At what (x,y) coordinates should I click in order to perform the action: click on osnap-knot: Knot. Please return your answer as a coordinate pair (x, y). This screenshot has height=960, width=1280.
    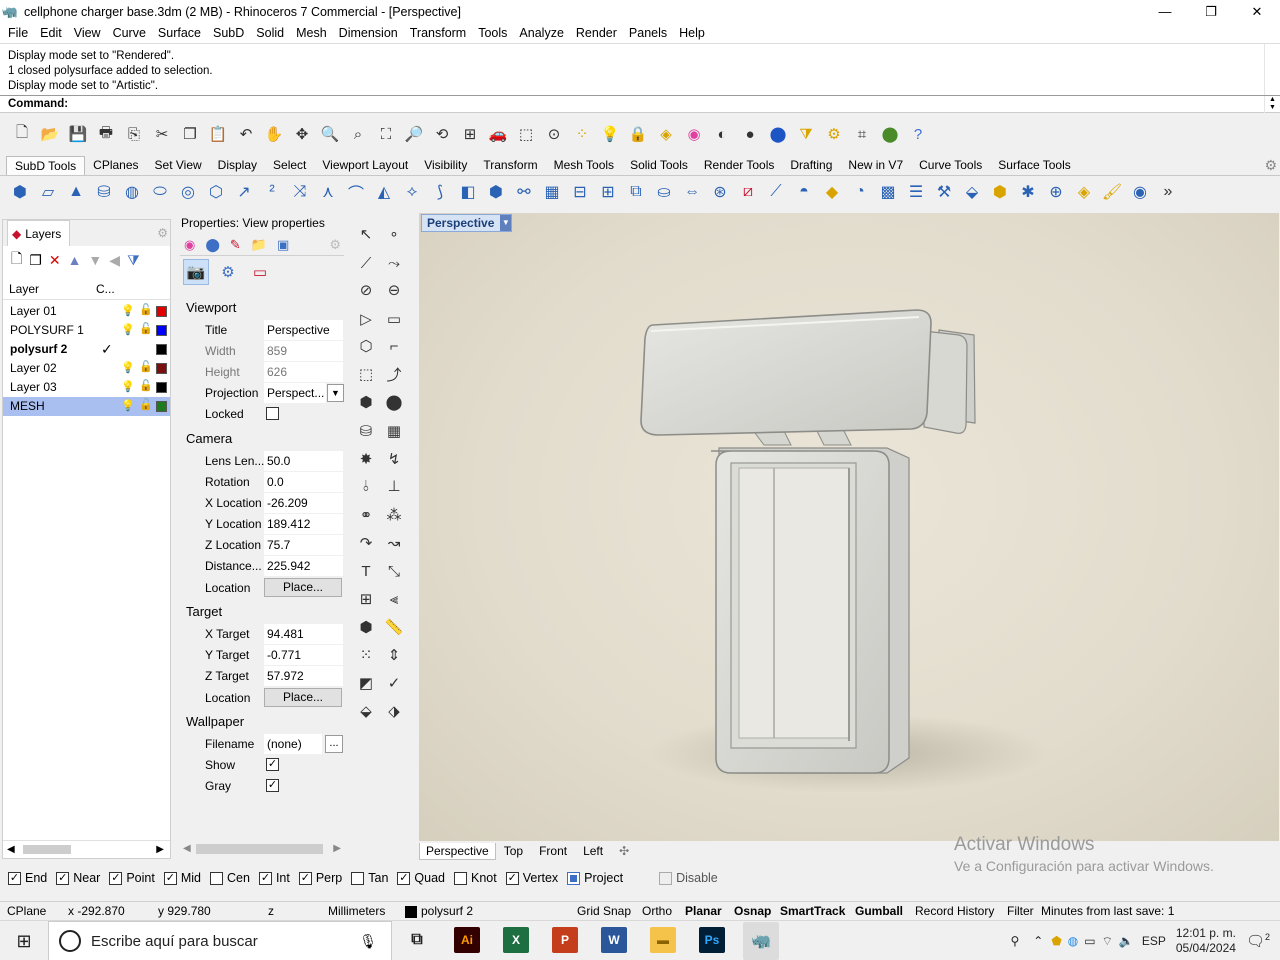
    Looking at the image, I should click on (475, 878).